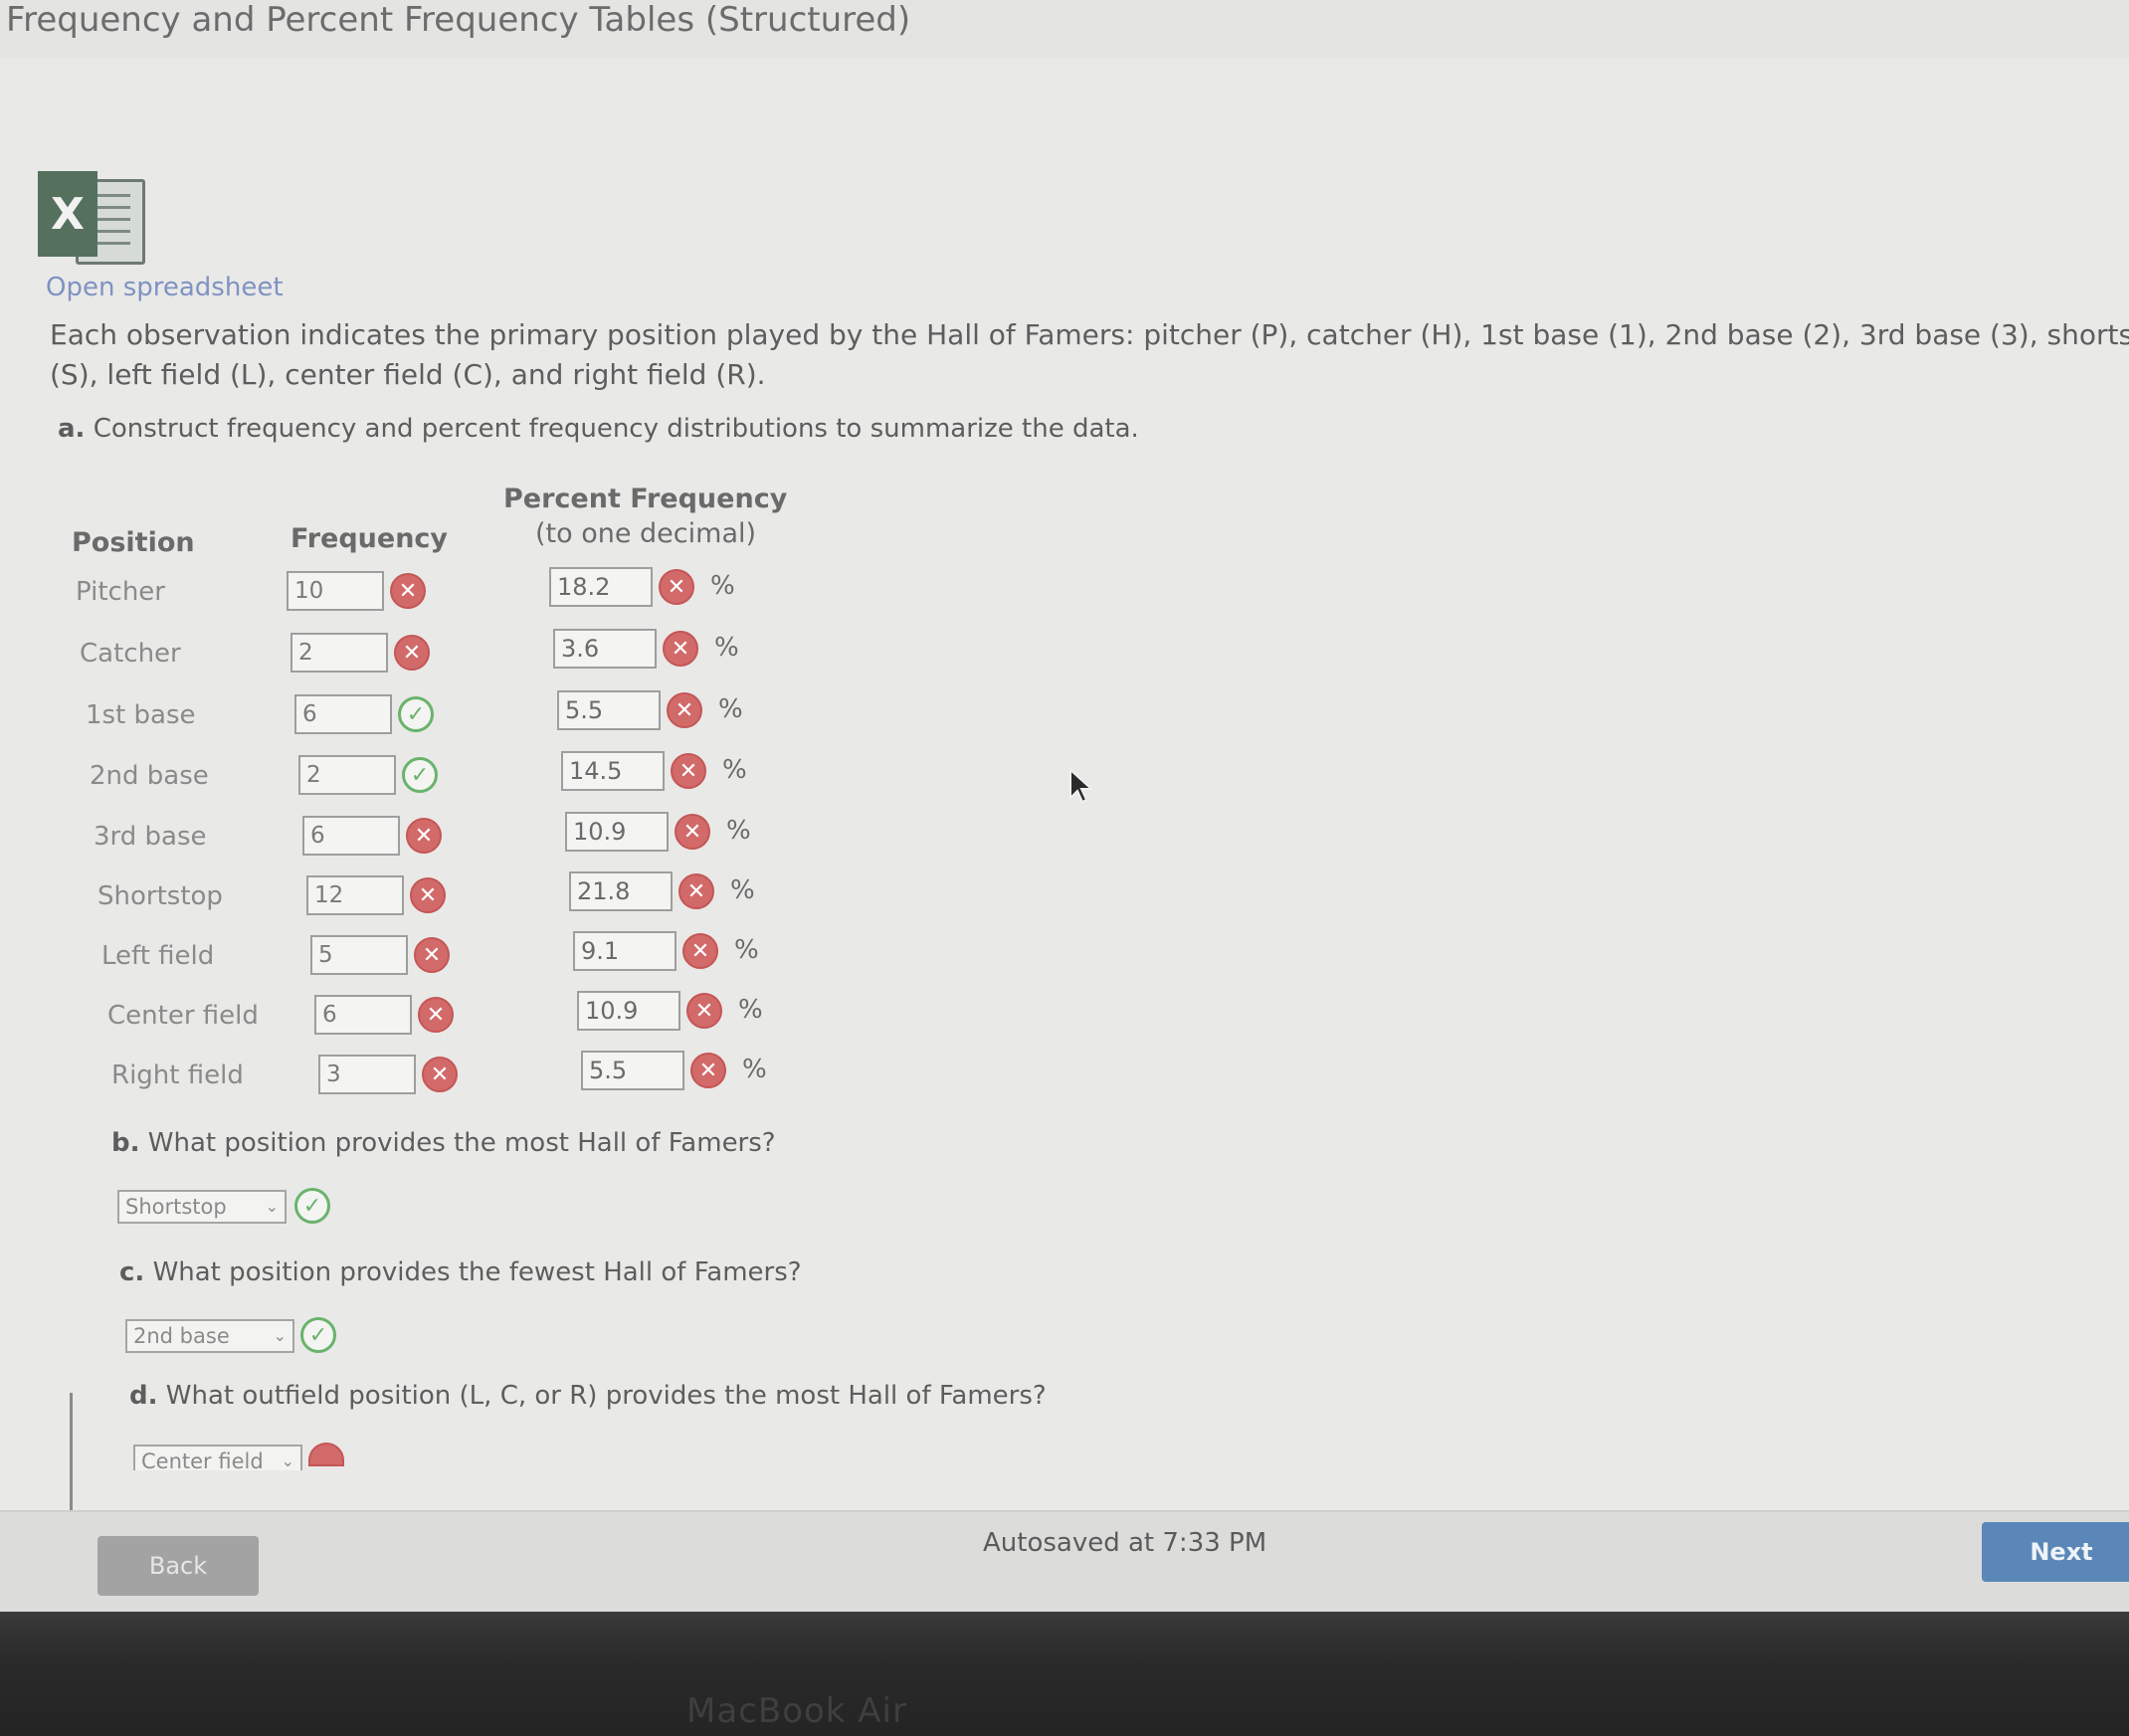 The image size is (2129, 1736). I want to click on bezel-label: MacBook Air, so click(797, 1711).